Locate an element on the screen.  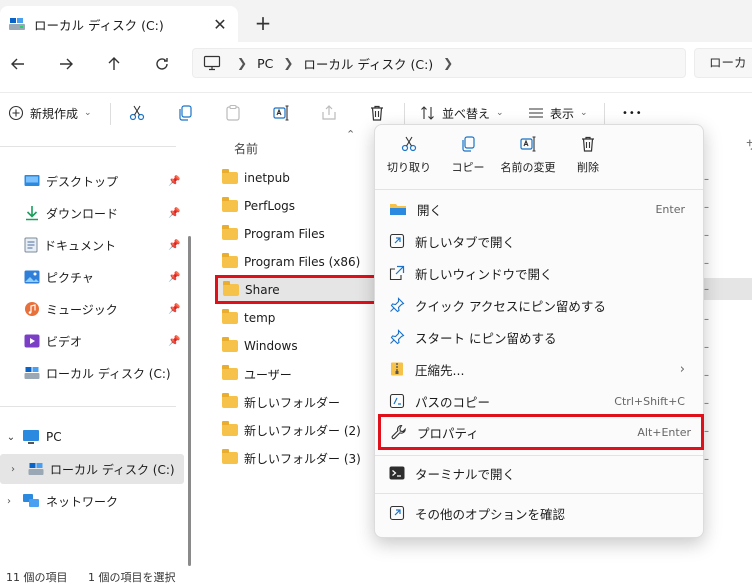
back-arrow-icon is located at coordinates (18, 64).